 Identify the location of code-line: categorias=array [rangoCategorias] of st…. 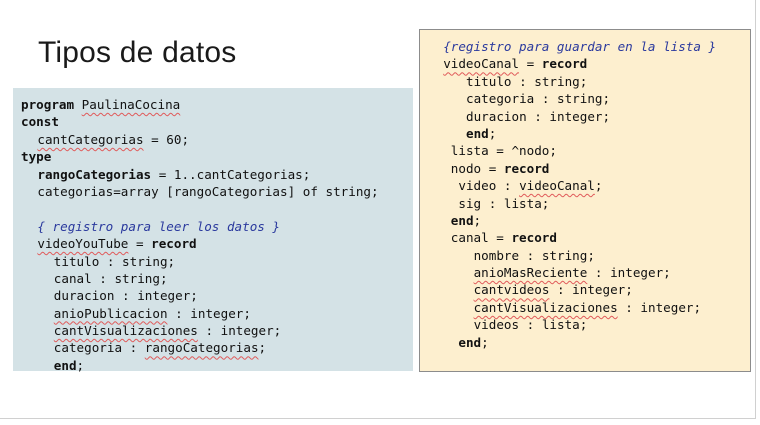
(213, 191).